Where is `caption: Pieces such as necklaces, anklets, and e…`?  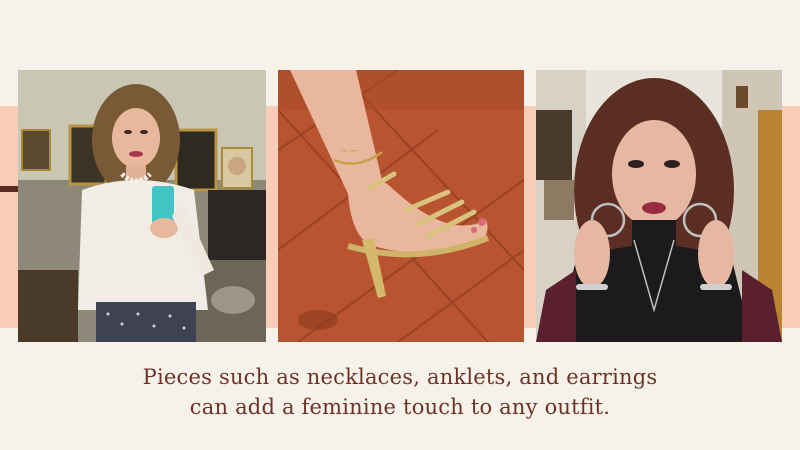
caption: Pieces such as necklaces, anklets, and e… is located at coordinates (400, 392).